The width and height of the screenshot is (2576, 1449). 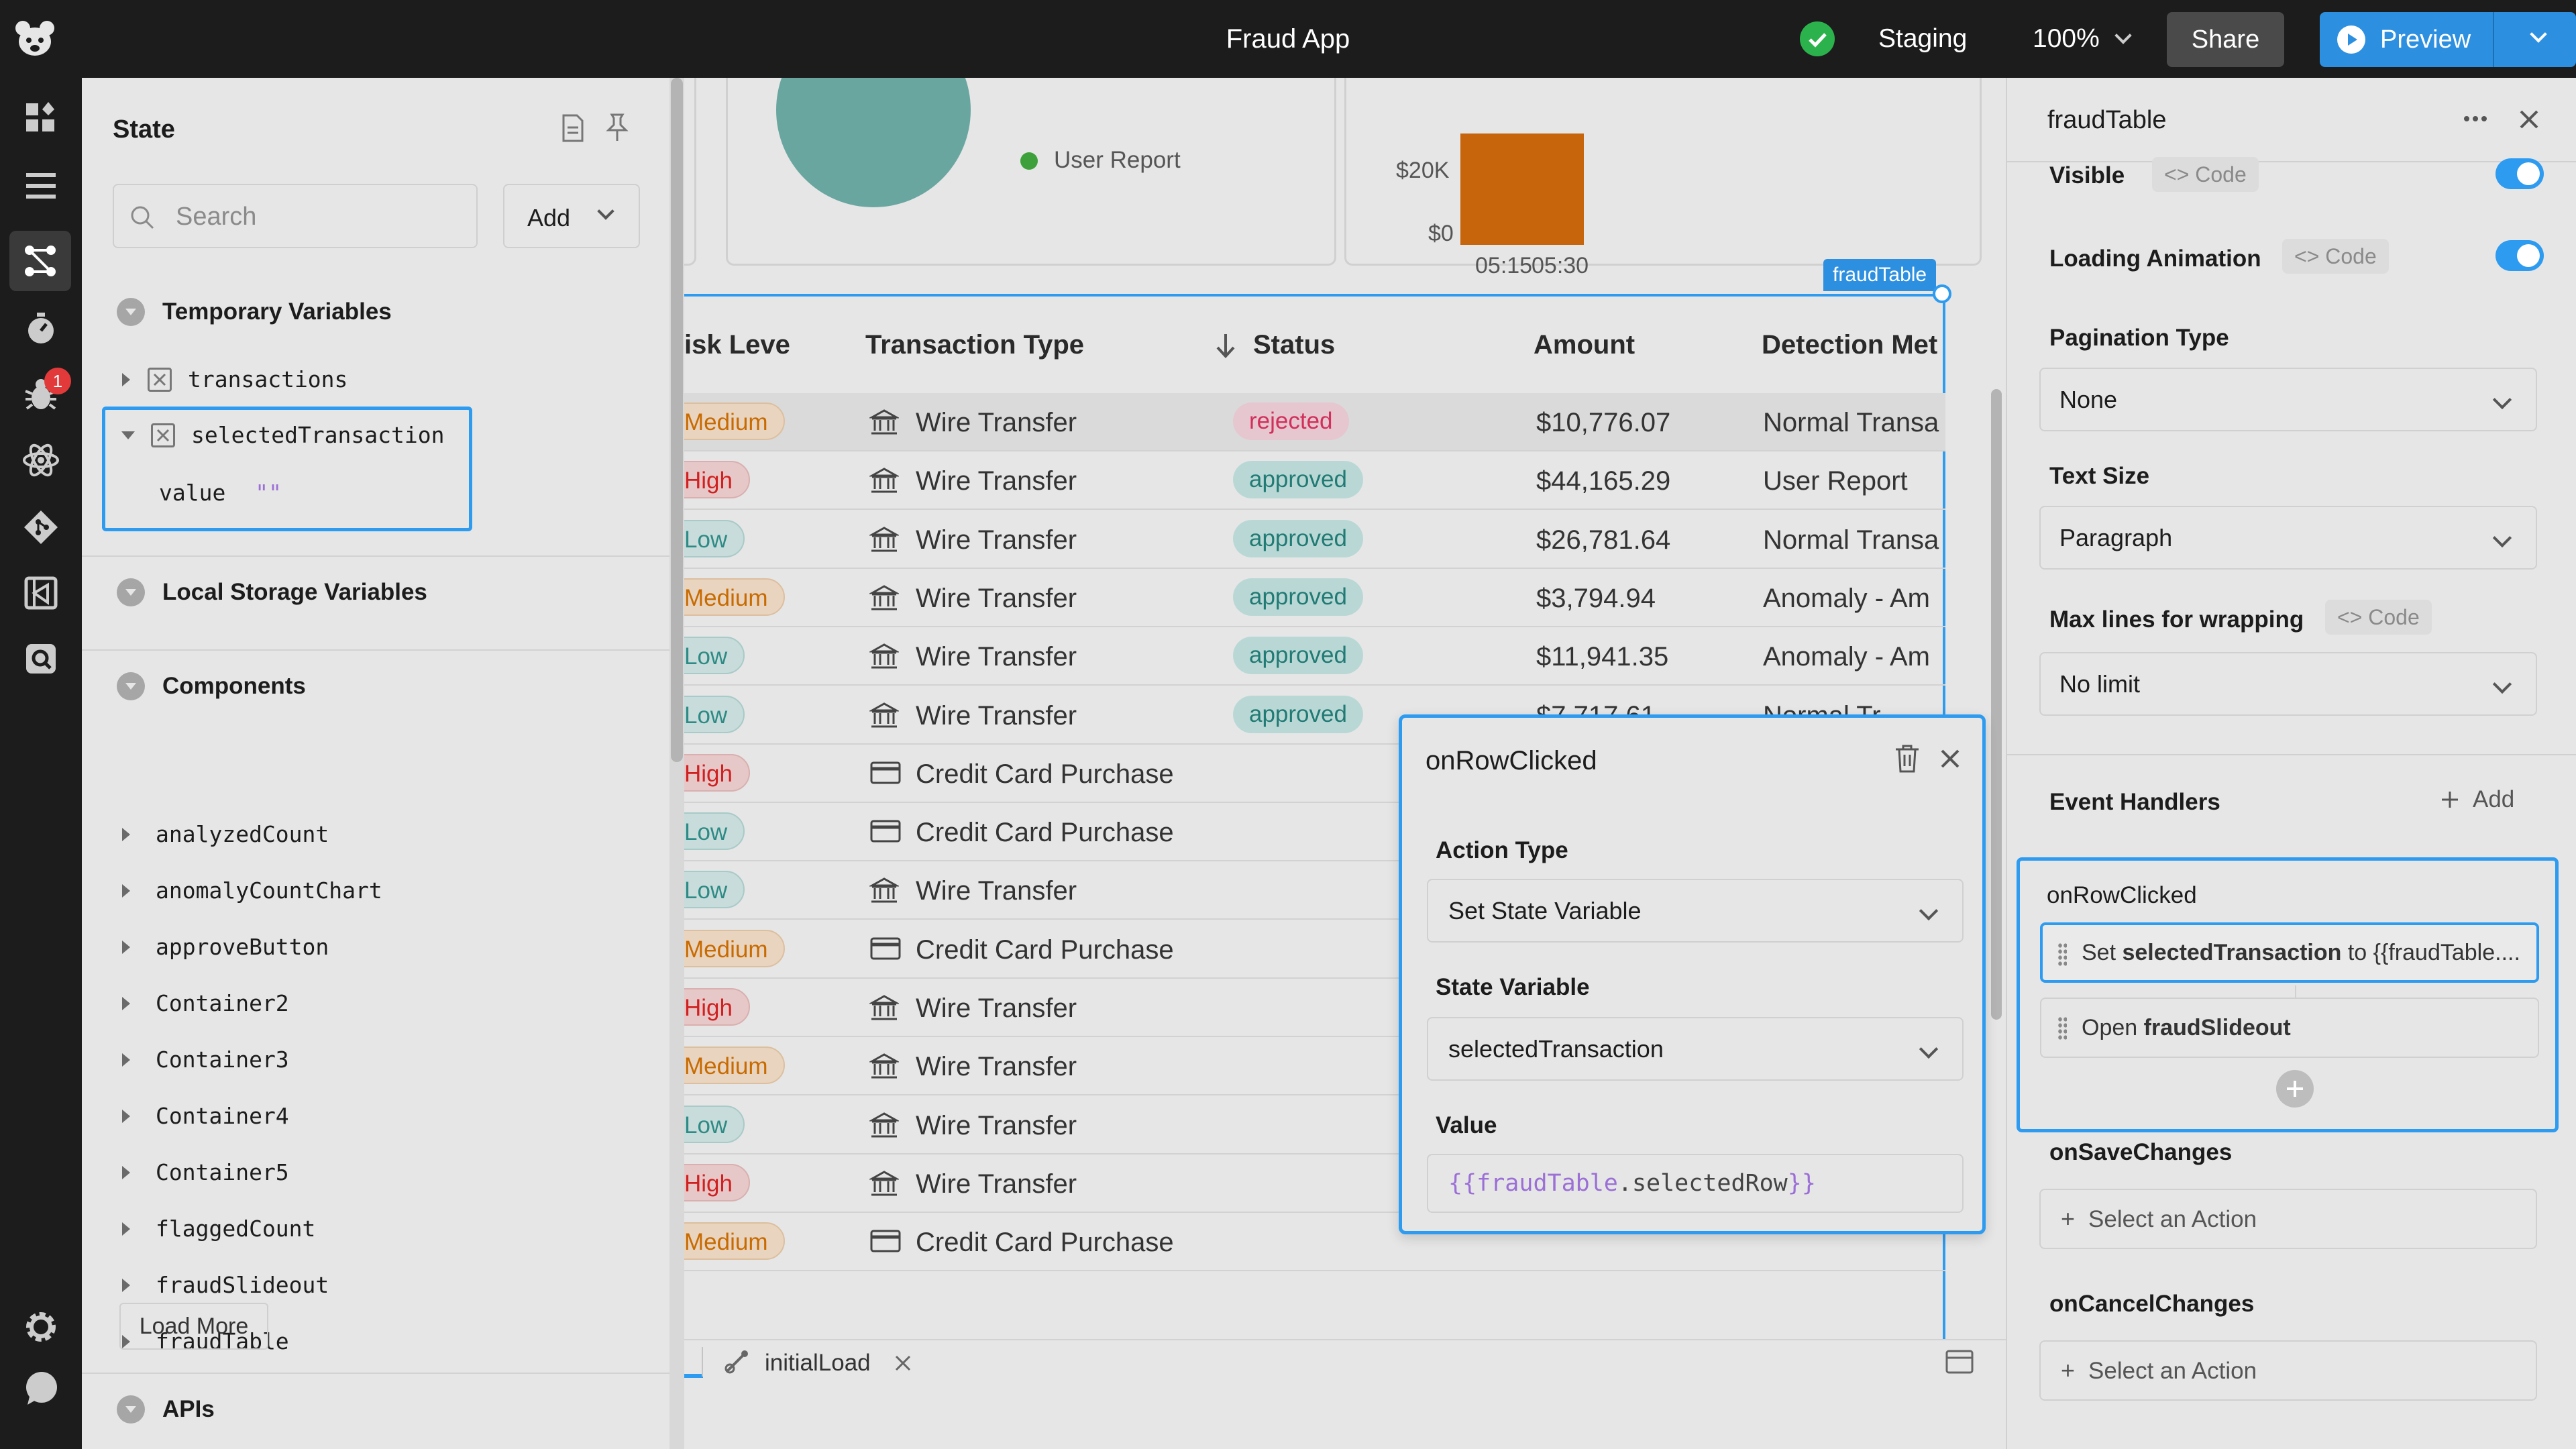 What do you see at coordinates (268, 379) in the screenshot?
I see `tree-item-label: transactions` at bounding box center [268, 379].